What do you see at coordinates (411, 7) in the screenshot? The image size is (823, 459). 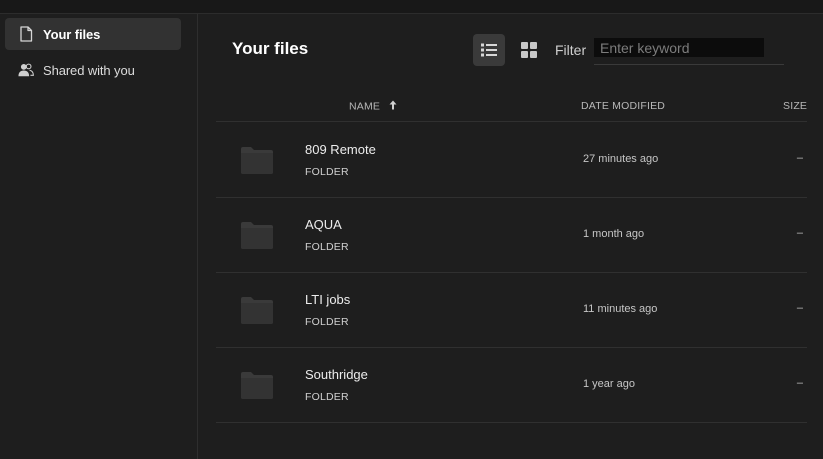 I see `top-bar` at bounding box center [411, 7].